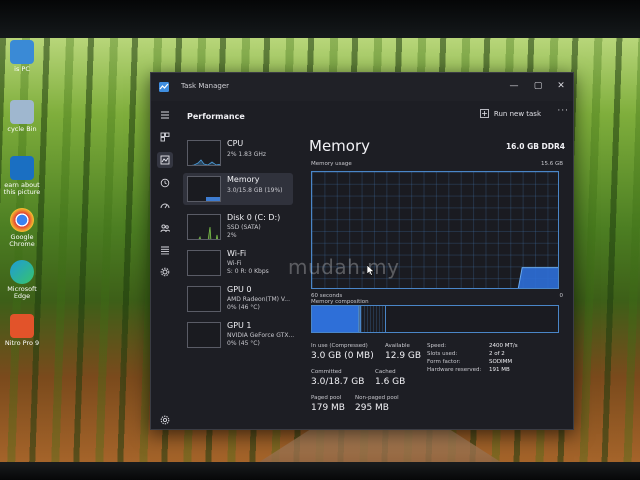 This screenshot has width=640, height=480. I want to click on prop-label: Slots used:, so click(442, 354).